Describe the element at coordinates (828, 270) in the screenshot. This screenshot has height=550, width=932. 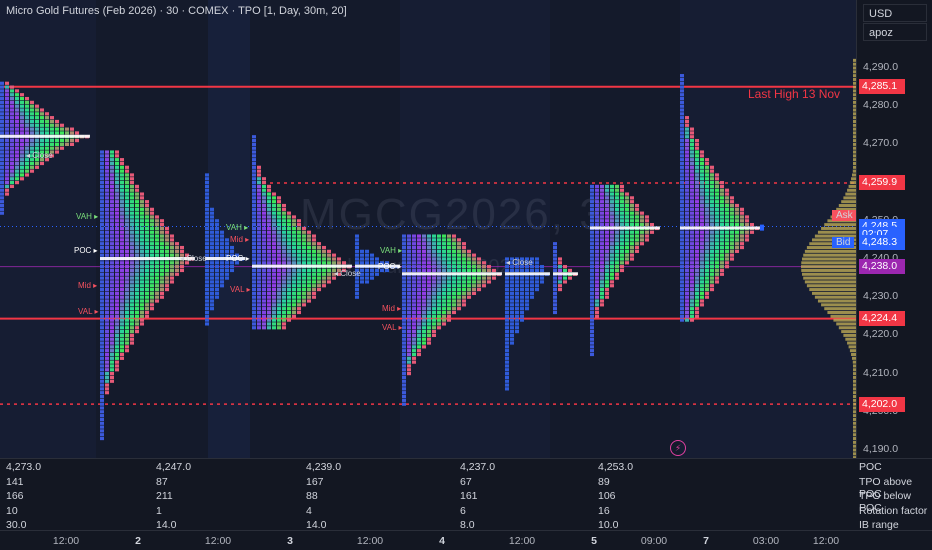
I see `volume-profile-bar` at that location.